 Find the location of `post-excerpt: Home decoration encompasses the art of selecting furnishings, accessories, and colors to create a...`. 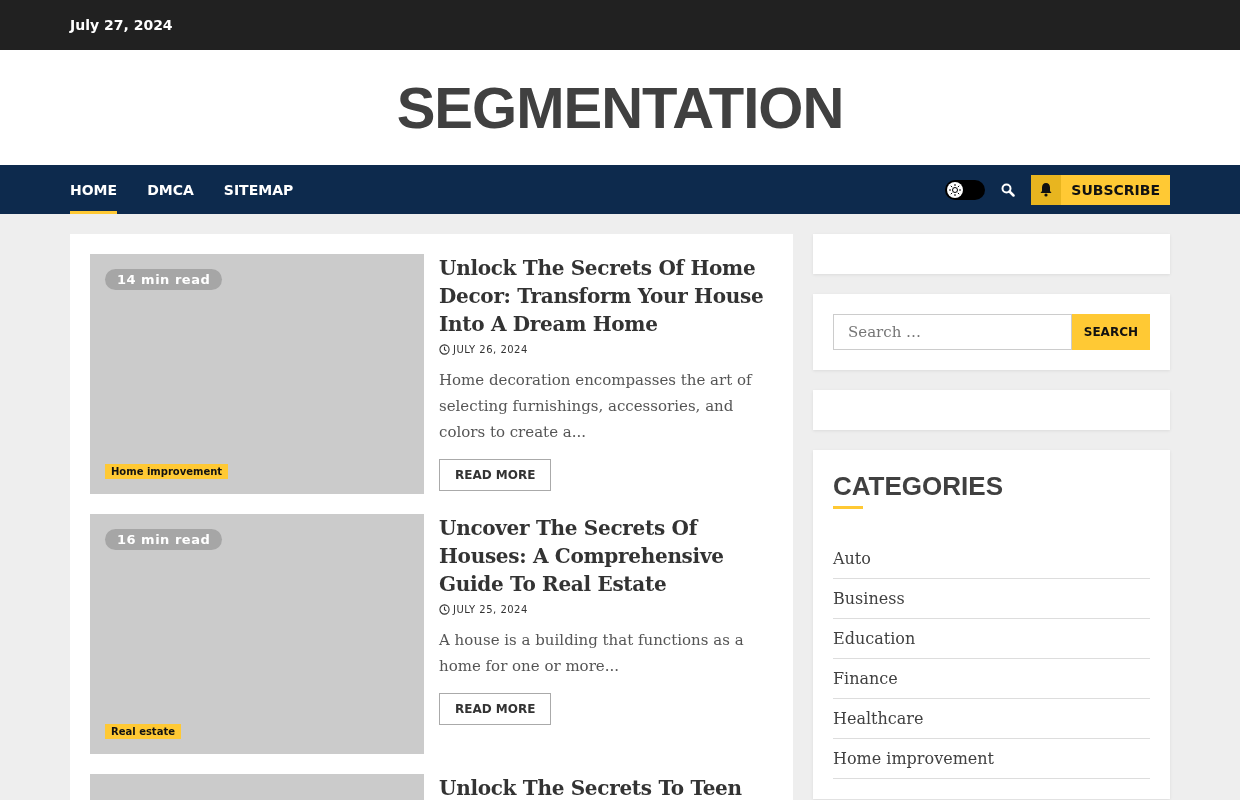

post-excerpt: Home decoration encompasses the art of selecting furnishings, accessories, and colors to create a... is located at coordinates (596, 406).